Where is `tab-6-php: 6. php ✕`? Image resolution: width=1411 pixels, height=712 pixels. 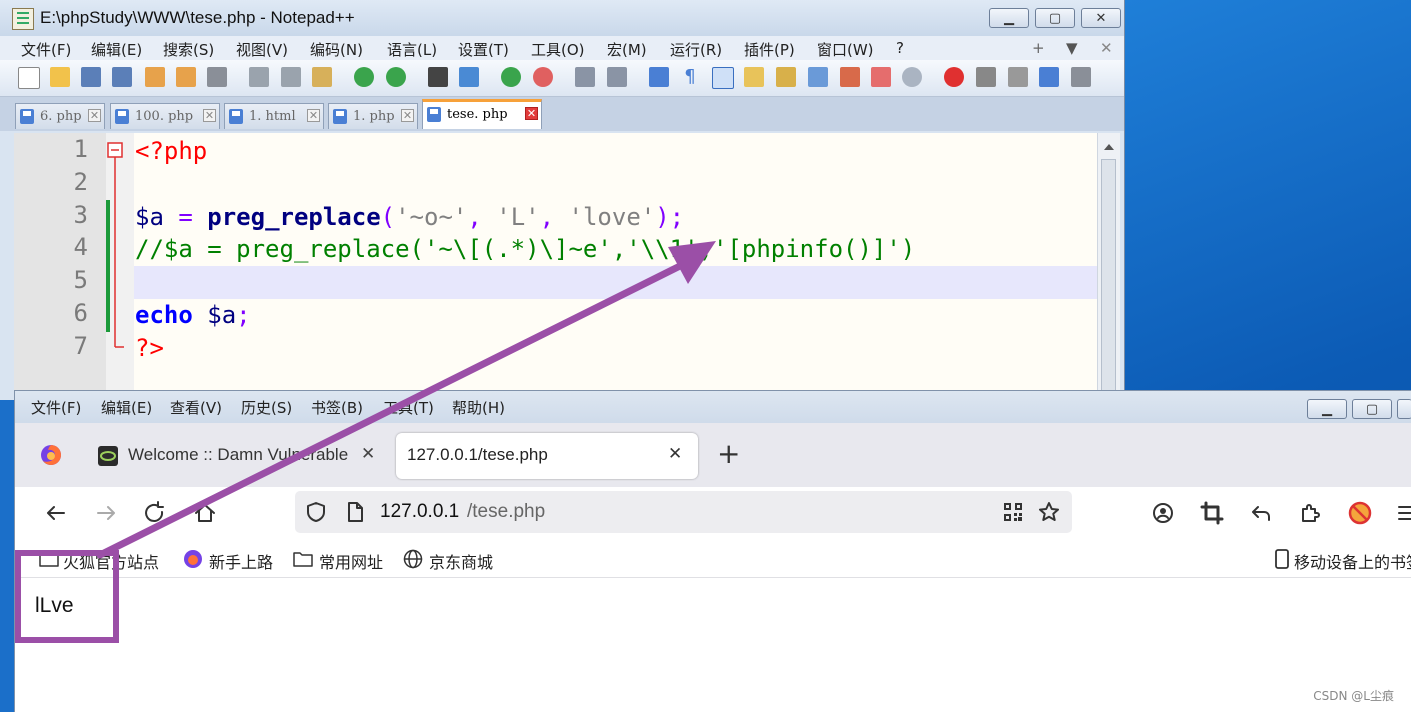
tab-6-php: 6. php ✕ is located at coordinates (60, 116).